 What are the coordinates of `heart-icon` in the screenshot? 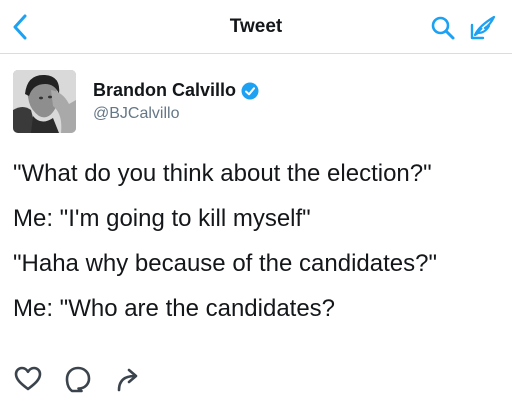 It's located at (28, 378).